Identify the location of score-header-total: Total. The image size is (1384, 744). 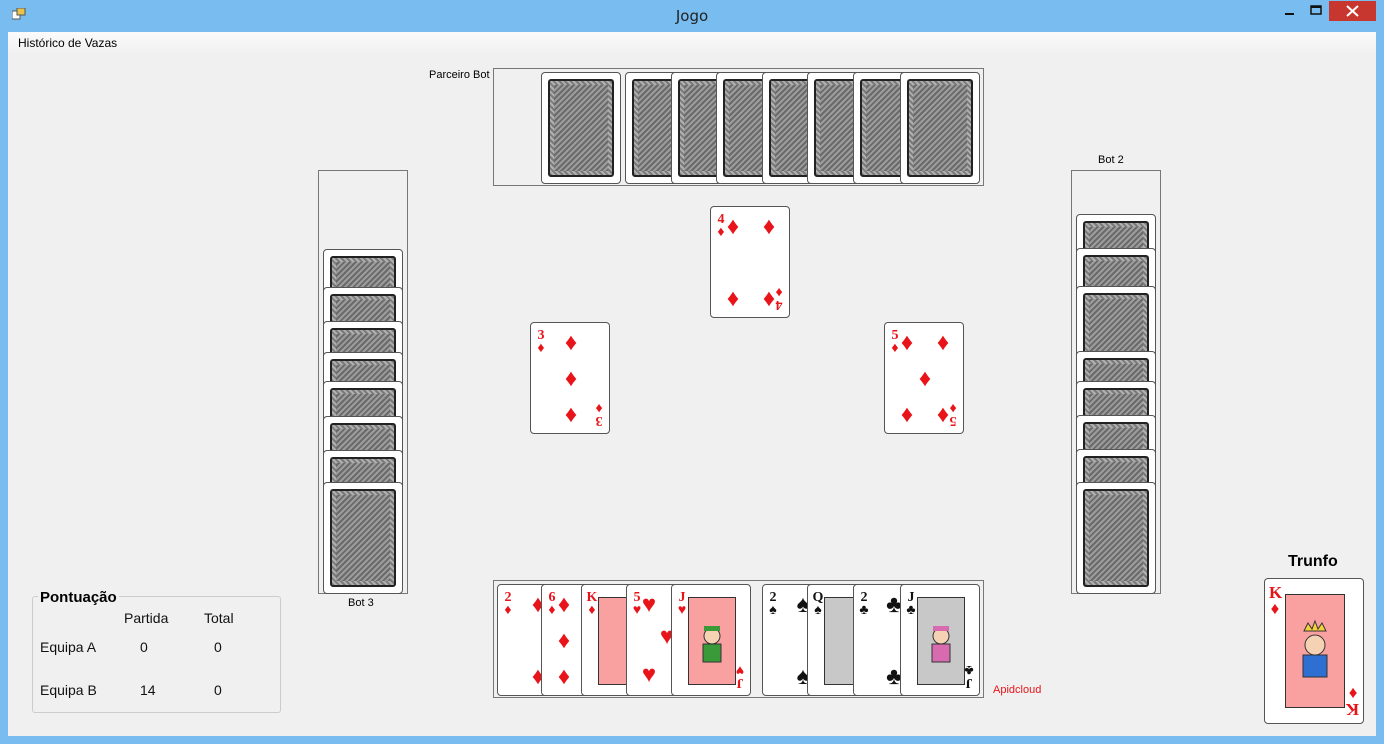
(219, 618).